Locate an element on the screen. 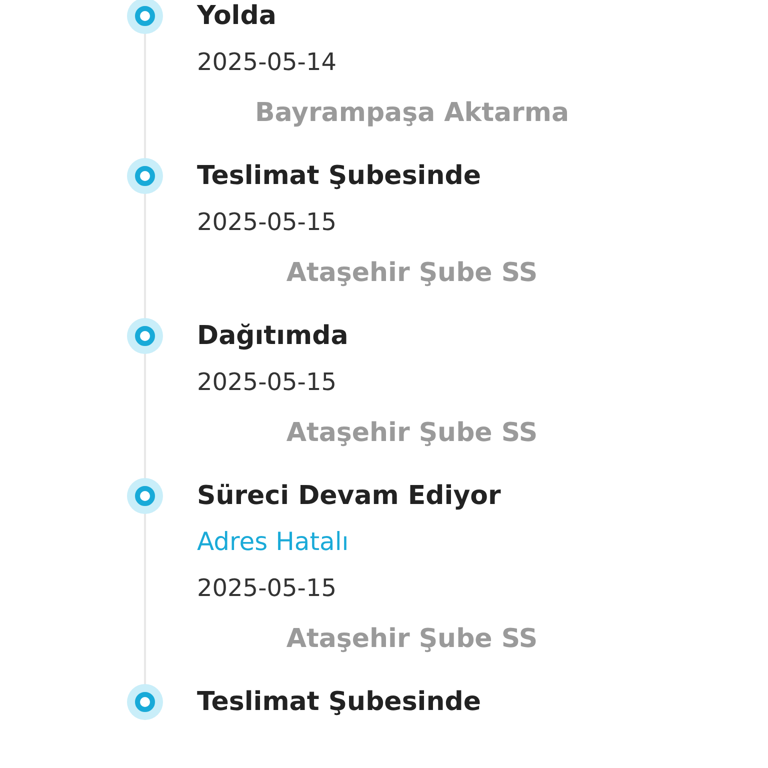 The image size is (768, 768). status-title: Süreci Devam Ediyor is located at coordinates (349, 496).